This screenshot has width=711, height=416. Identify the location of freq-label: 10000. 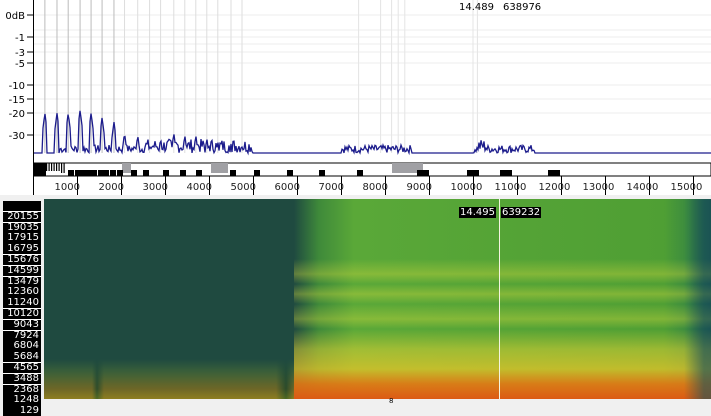
(467, 187).